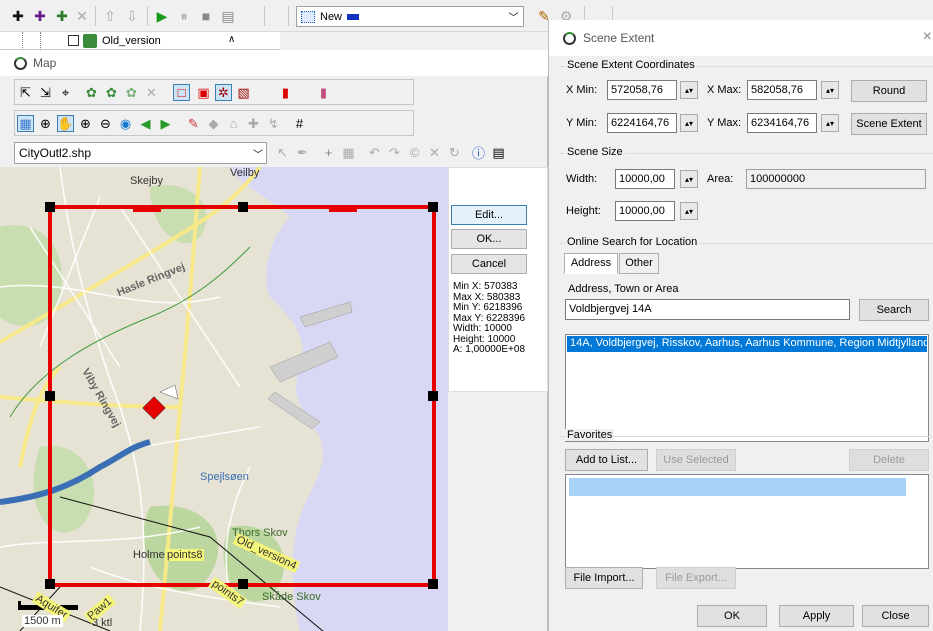  I want to click on marker-gradient-icon: ▮, so click(323, 92).